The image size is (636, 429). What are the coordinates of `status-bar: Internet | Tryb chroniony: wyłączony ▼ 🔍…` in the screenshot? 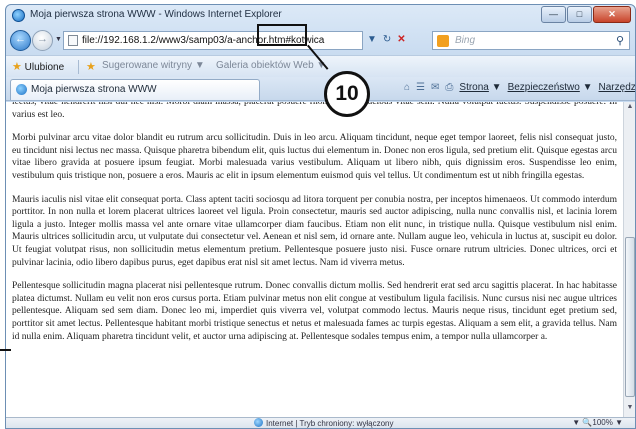 It's located at (320, 422).